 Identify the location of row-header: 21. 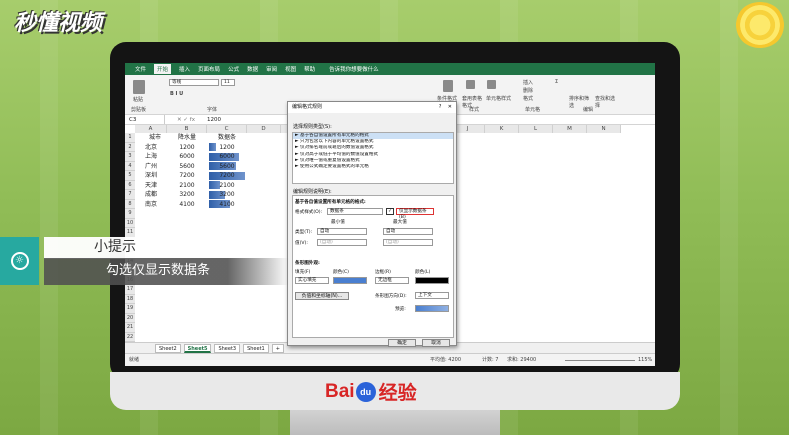
(130, 328).